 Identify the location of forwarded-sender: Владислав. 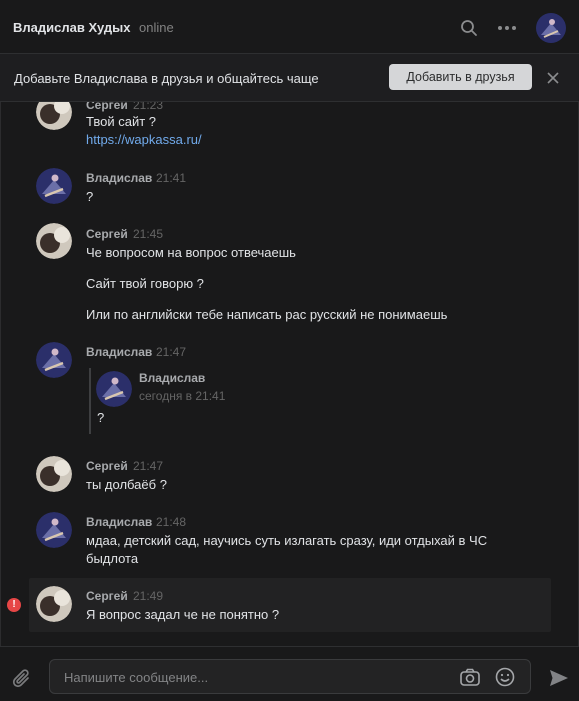
(172, 378).